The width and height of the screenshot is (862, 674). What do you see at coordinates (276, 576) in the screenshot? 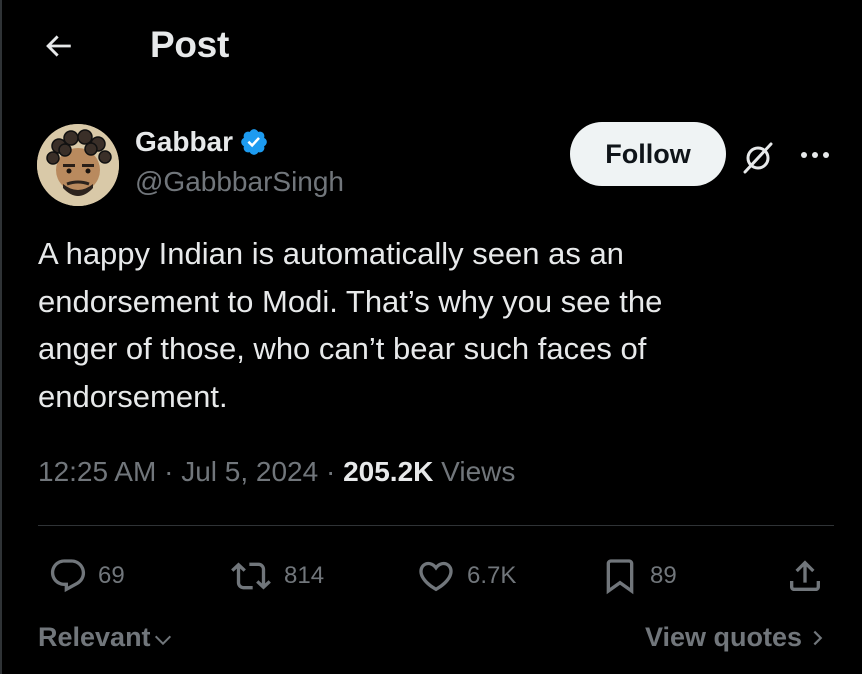
I see `repost-button: 814` at bounding box center [276, 576].